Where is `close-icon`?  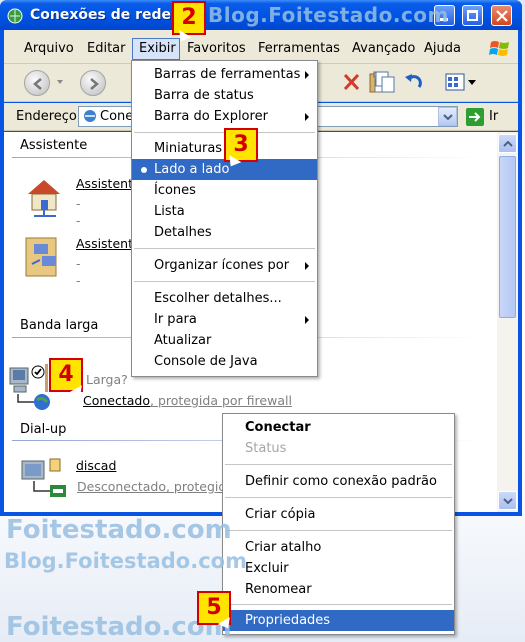 close-icon is located at coordinates (502, 16).